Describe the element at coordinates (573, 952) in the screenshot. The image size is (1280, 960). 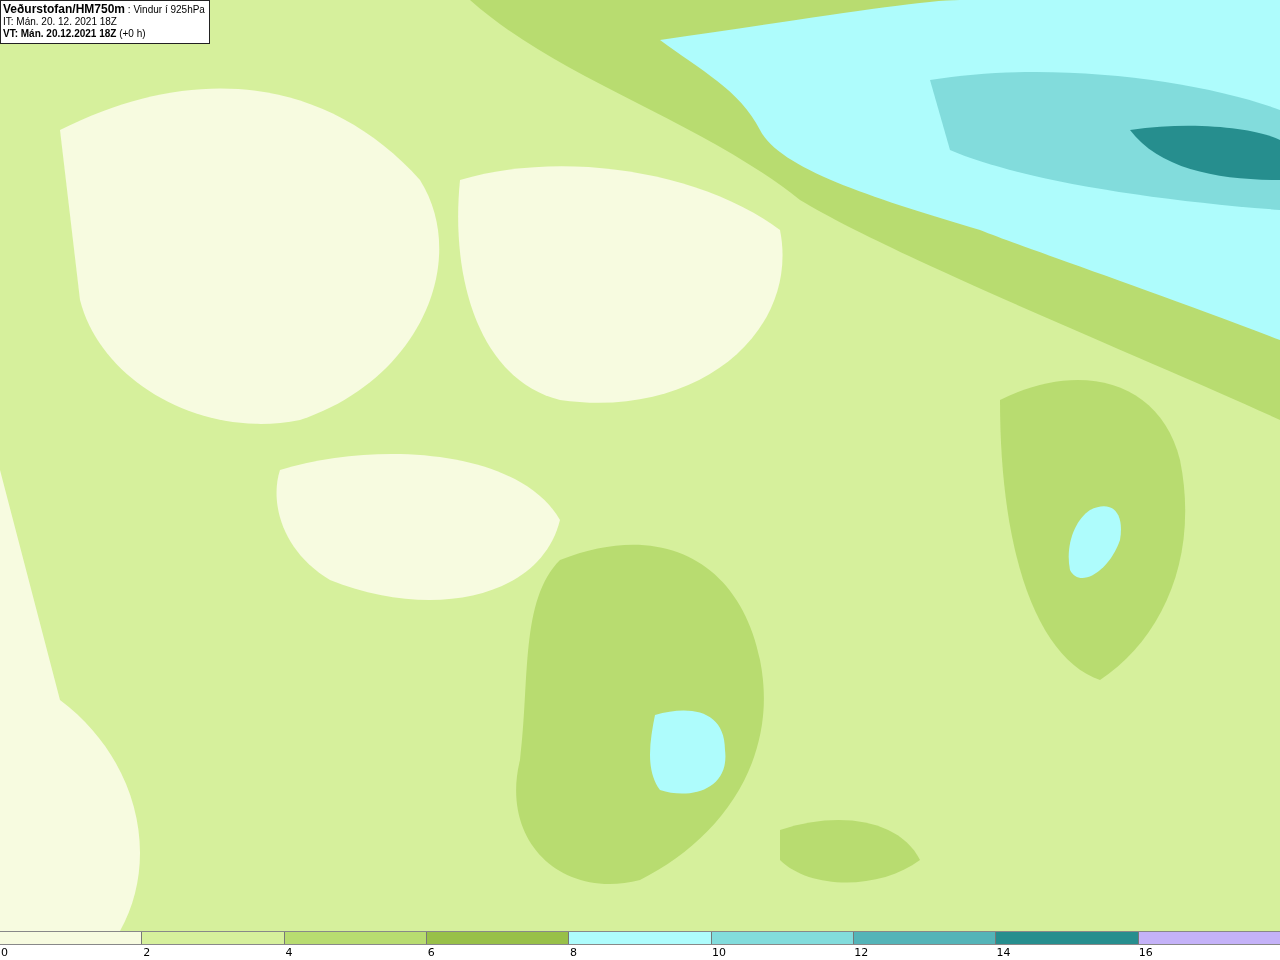
I see `scale-label: 8` at that location.